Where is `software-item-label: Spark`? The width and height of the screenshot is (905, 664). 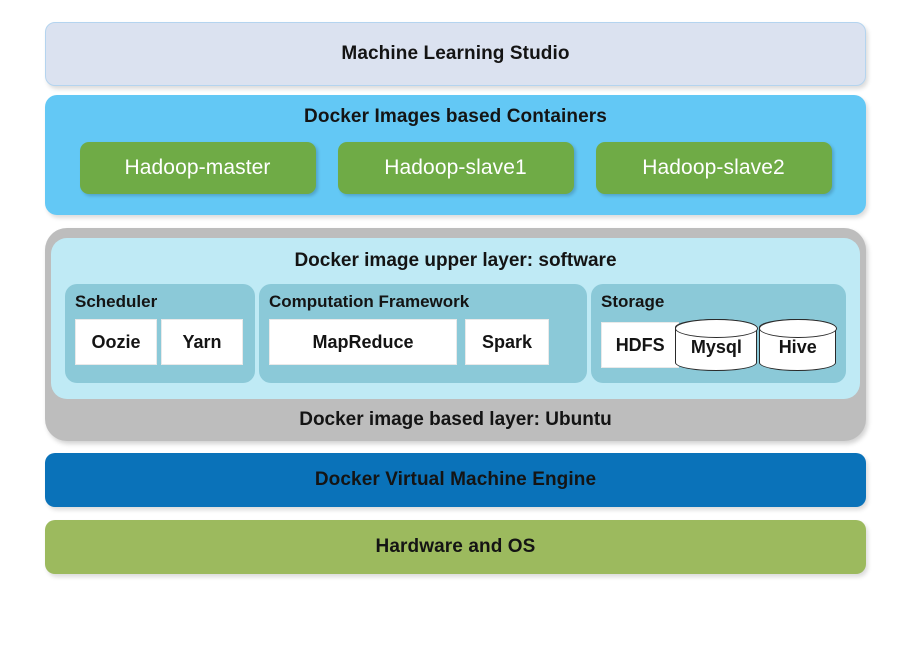 software-item-label: Spark is located at coordinates (507, 341).